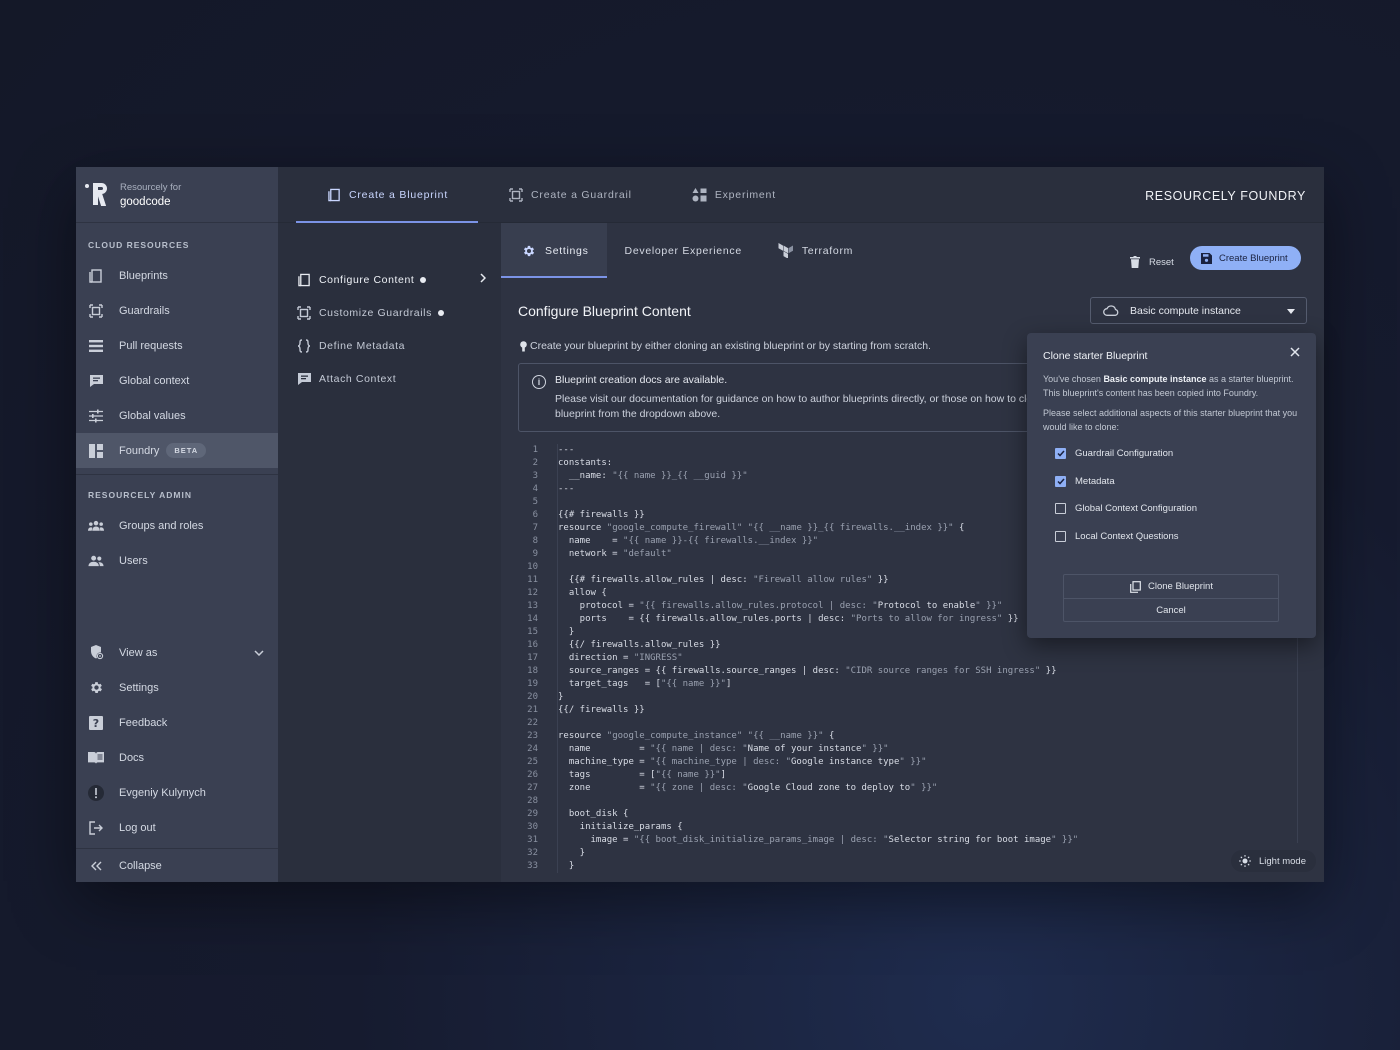 This screenshot has height=1050, width=1400. I want to click on cancel-label: Cancel, so click(1171, 610).